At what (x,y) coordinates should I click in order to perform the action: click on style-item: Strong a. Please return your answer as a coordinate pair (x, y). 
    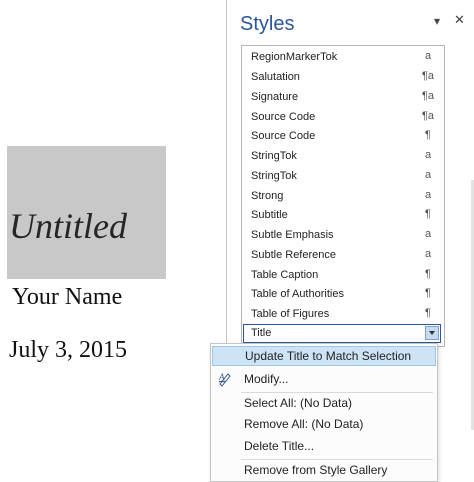
    Looking at the image, I should click on (342, 196).